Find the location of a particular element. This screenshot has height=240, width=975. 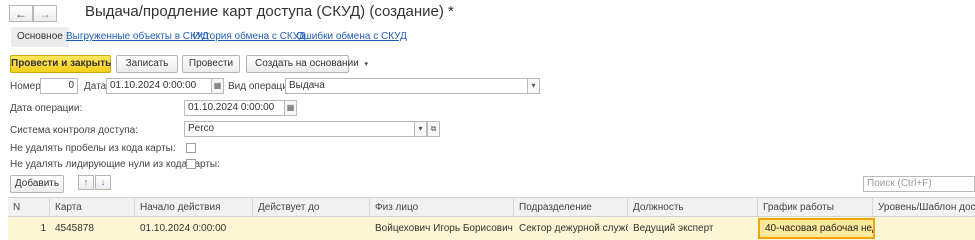

column-header-position: Должность is located at coordinates (693, 207).